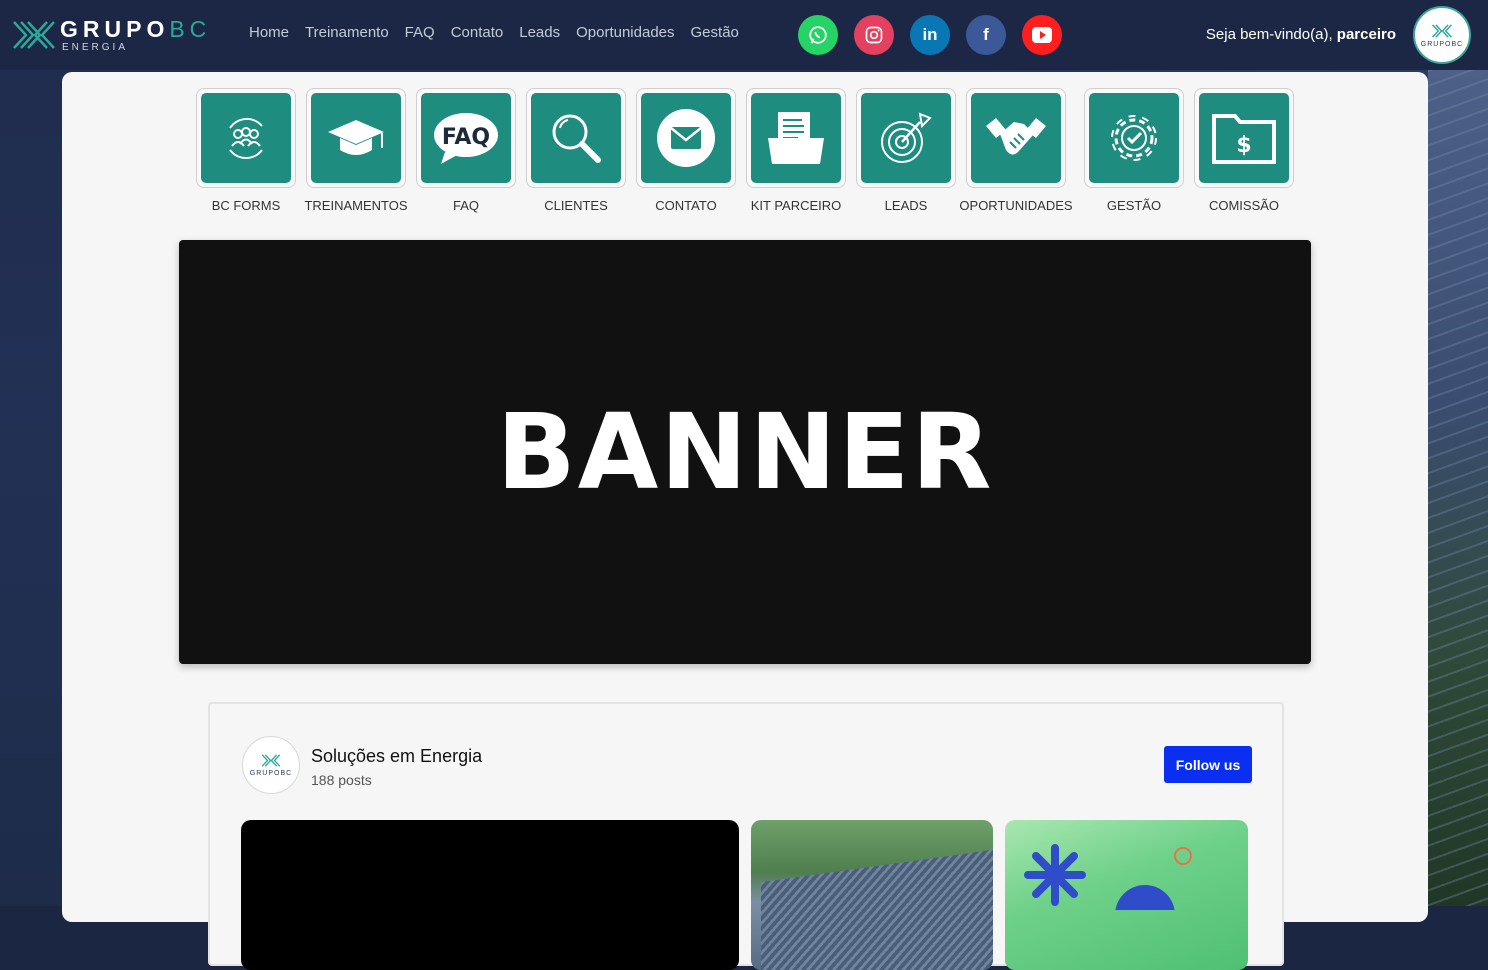 The image size is (1488, 970). Describe the element at coordinates (271, 773) in the screenshot. I see `feed-avatar-text: GRUPOBC` at that location.